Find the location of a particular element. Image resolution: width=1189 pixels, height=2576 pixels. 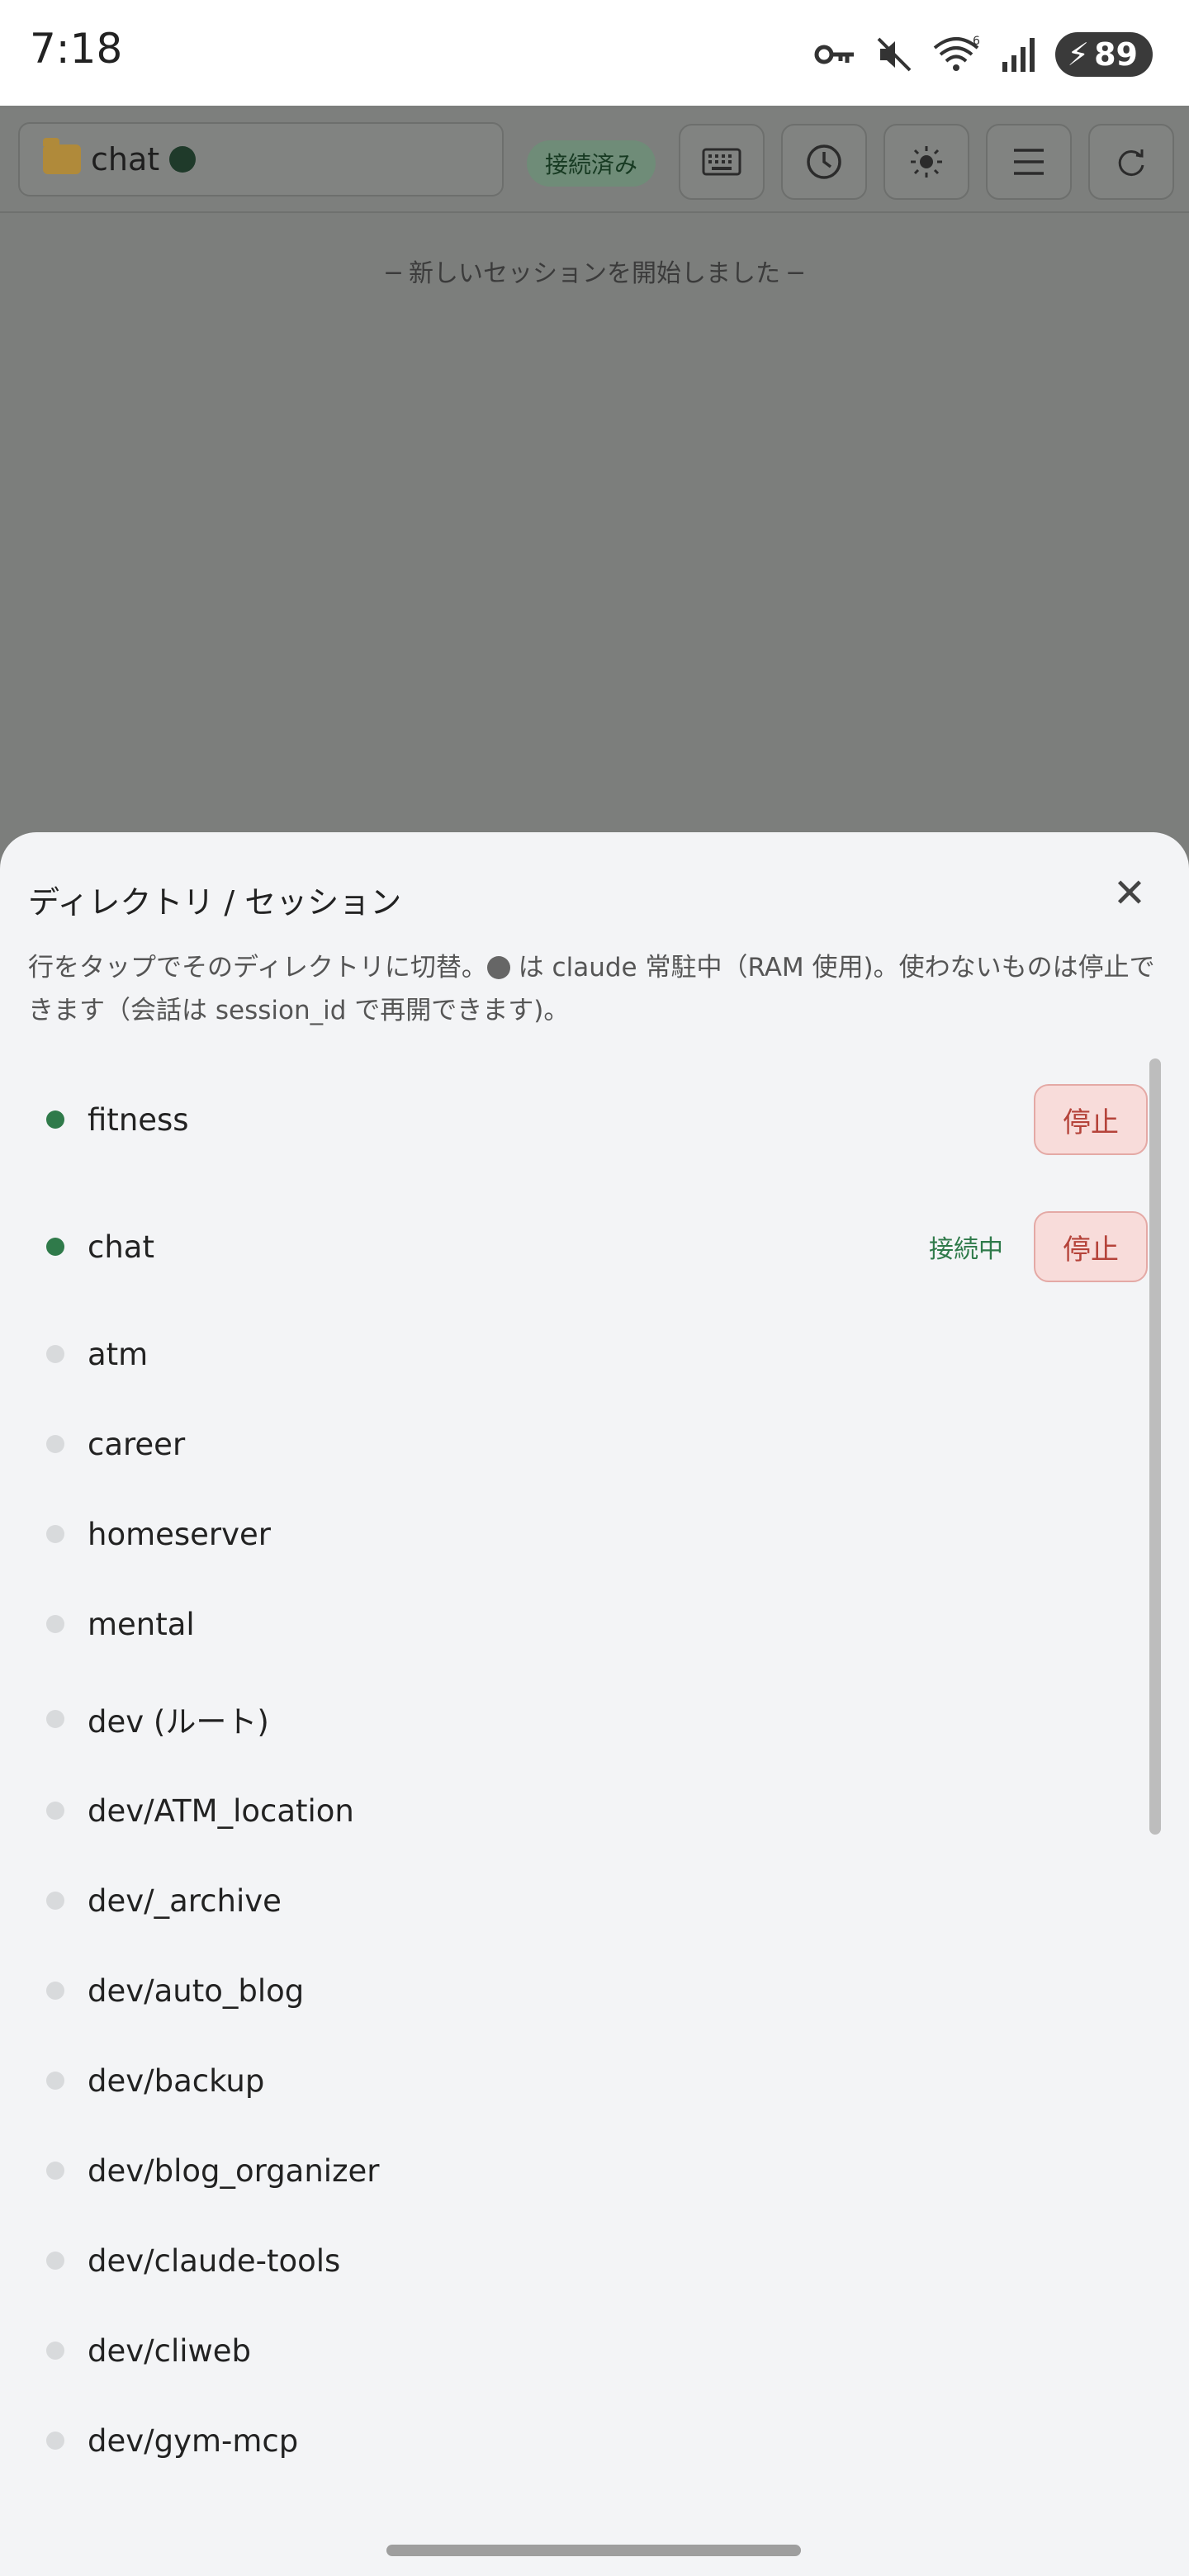

status-bar: 7:18 6 ⚡ 89 is located at coordinates (594, 53).